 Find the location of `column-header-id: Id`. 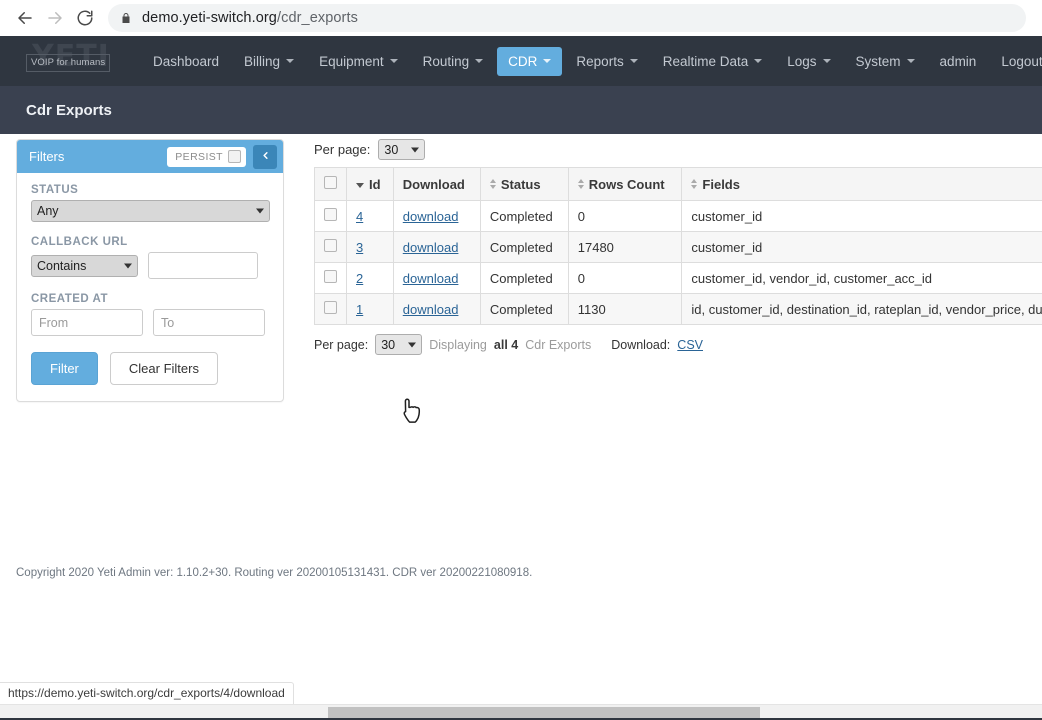

column-header-id: Id is located at coordinates (370, 184).